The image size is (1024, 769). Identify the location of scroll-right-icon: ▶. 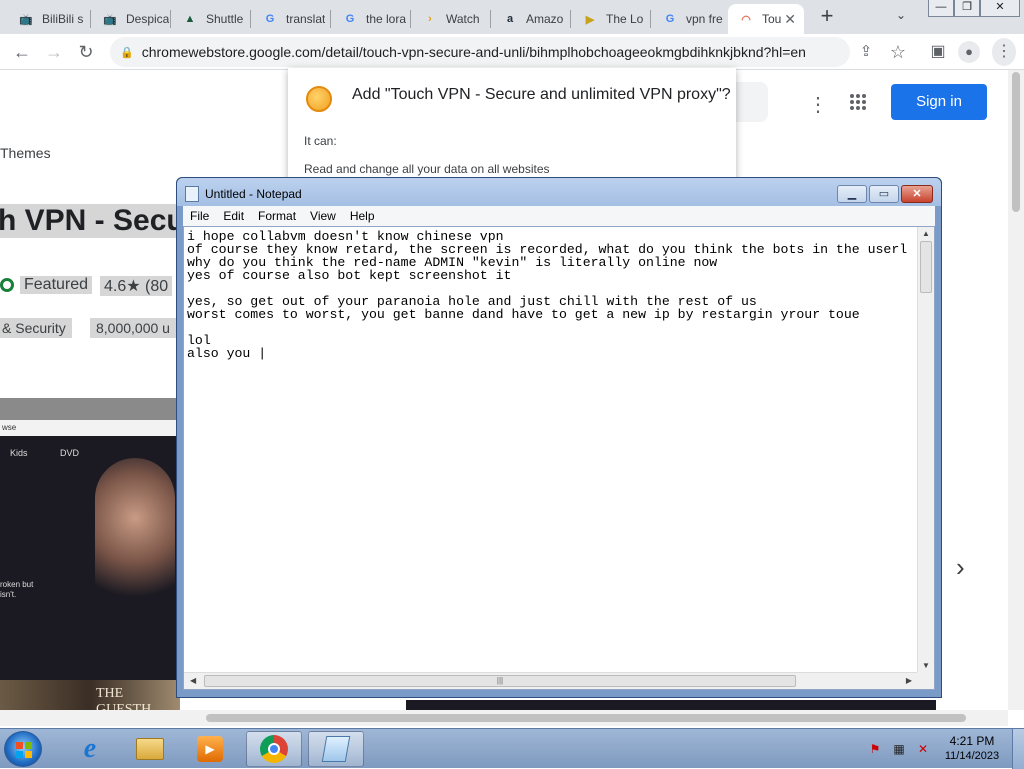
(909, 680).